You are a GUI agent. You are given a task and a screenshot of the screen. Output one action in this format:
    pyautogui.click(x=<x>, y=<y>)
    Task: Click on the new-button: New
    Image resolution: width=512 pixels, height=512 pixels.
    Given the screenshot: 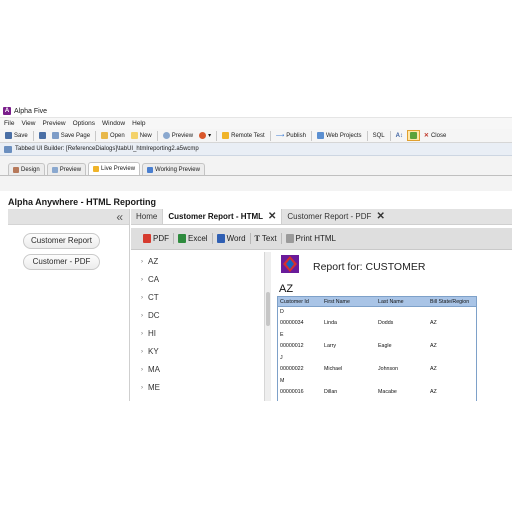 What is the action you would take?
    pyautogui.click(x=141, y=135)
    